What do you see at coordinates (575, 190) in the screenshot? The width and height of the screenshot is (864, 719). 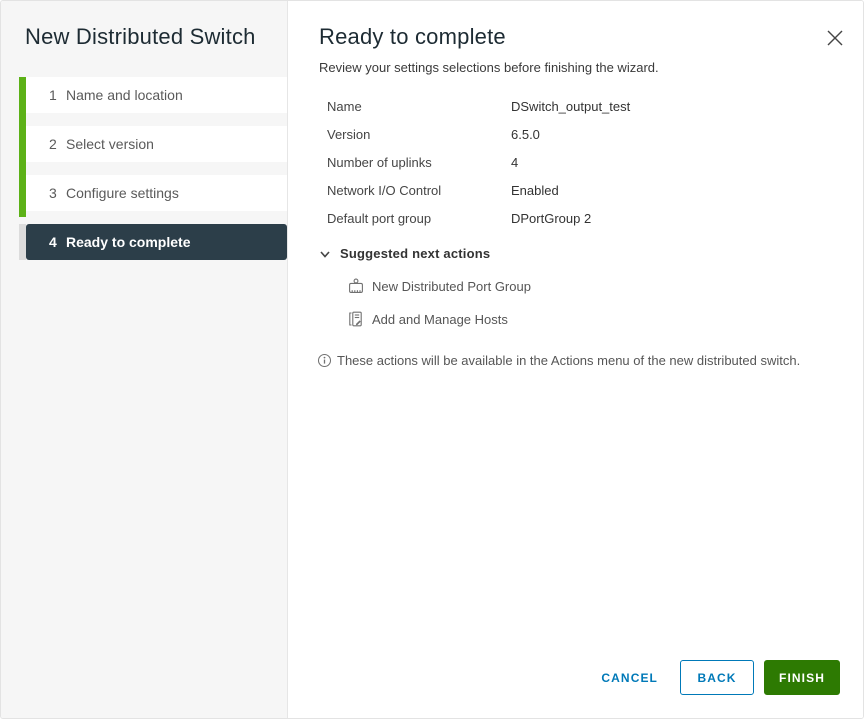 I see `setting-row-nioc: Network I/O Control Enabled` at bounding box center [575, 190].